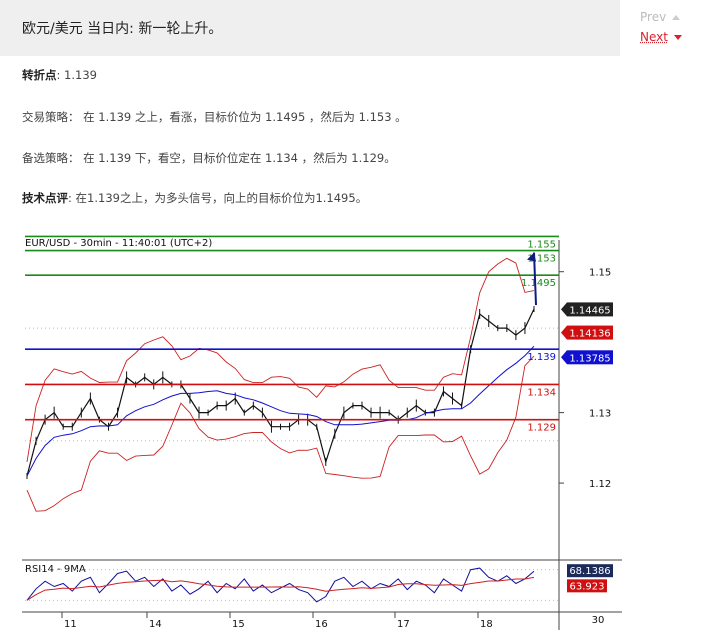 This screenshot has width=710, height=641. What do you see at coordinates (51, 117) in the screenshot?
I see `strategy-label: 交易策略：` at bounding box center [51, 117].